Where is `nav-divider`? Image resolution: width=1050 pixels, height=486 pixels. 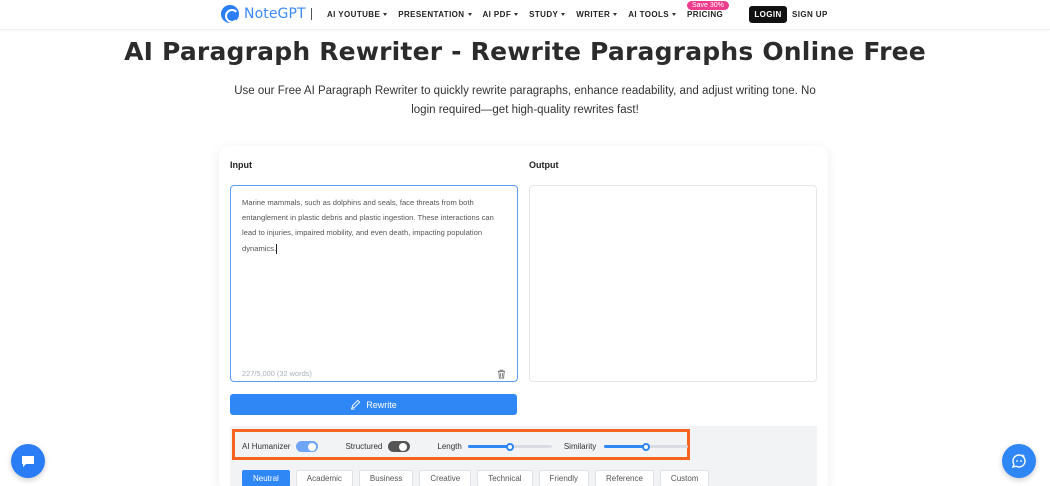
nav-divider is located at coordinates (311, 14).